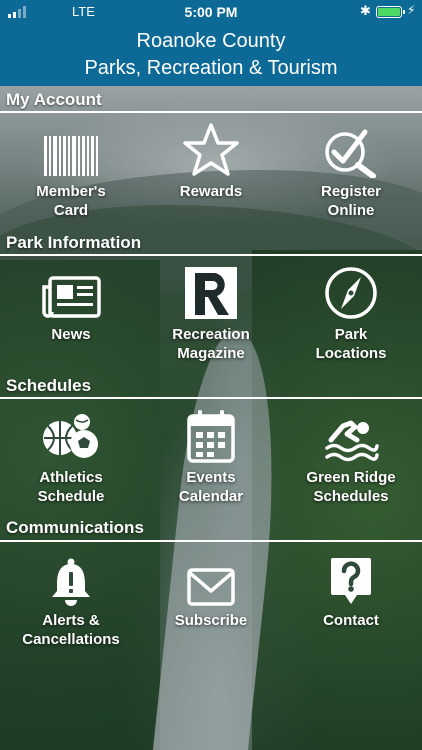 Image resolution: width=422 pixels, height=750 pixels. What do you see at coordinates (351, 201) in the screenshot?
I see `tile-label: Register Online` at bounding box center [351, 201].